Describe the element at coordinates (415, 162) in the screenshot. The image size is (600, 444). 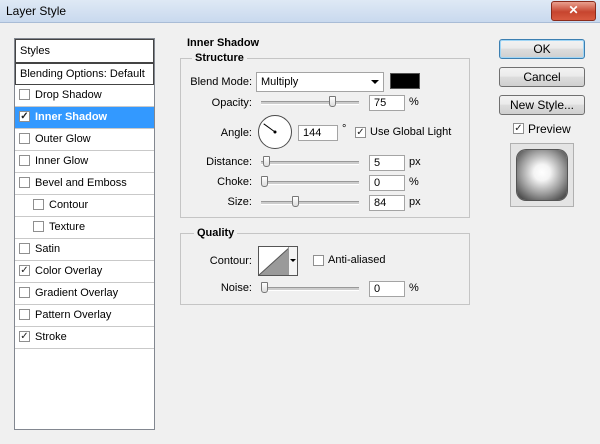
I see `distance-unit: px` at that location.